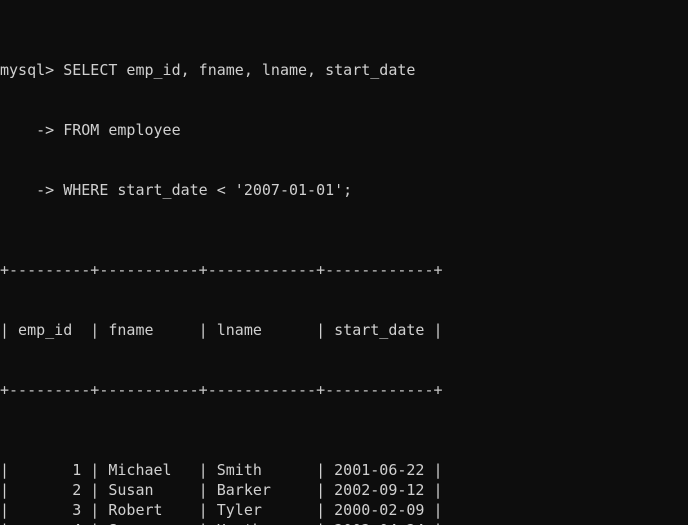 The width and height of the screenshot is (688, 525). What do you see at coordinates (221, 510) in the screenshot?
I see `table-row: | 3 | Robert | Tyler | 2000-02-09 |` at bounding box center [221, 510].